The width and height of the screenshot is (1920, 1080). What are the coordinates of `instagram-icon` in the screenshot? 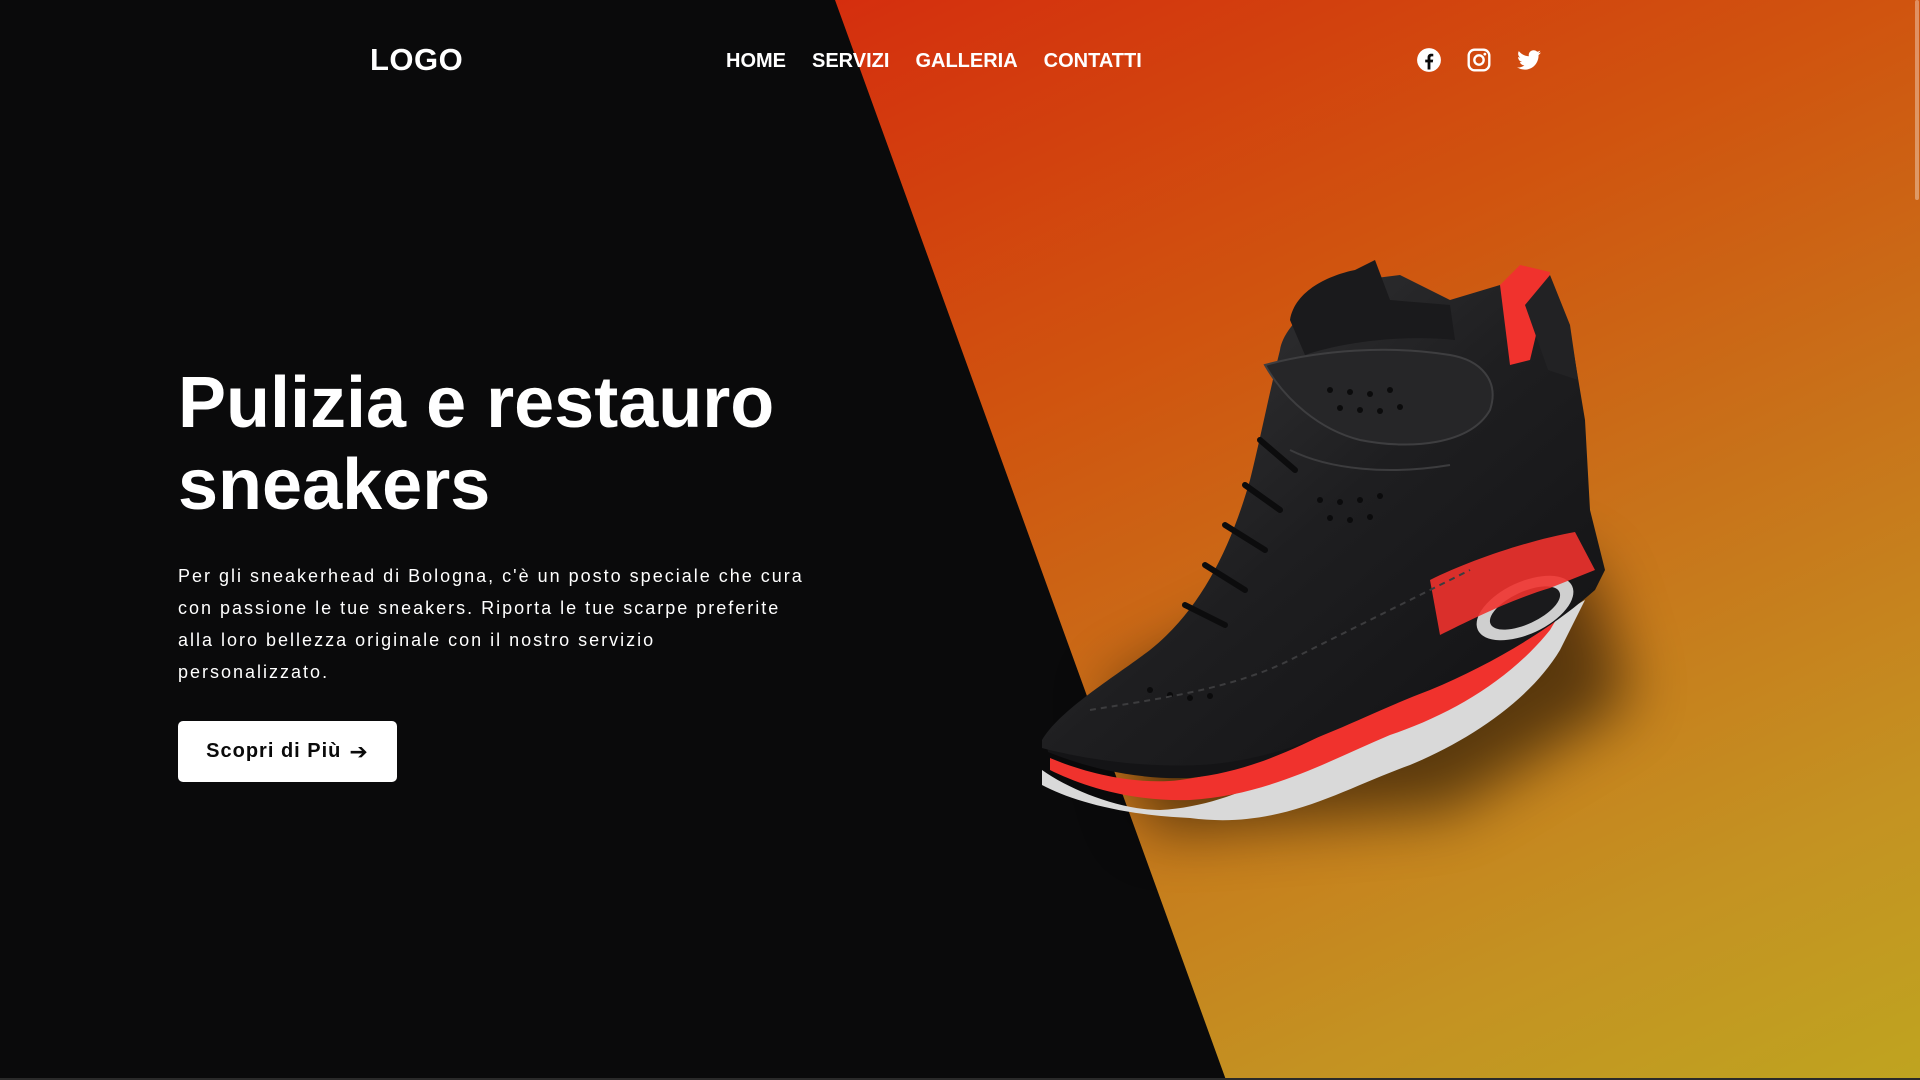 It's located at (1479, 60).